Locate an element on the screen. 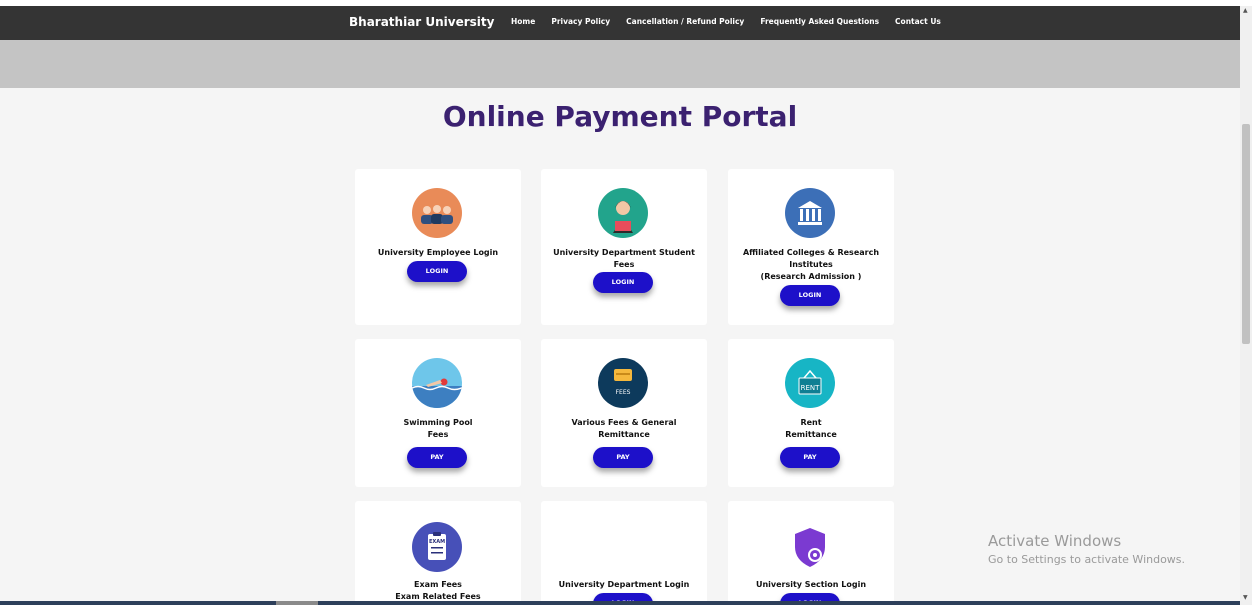  horizontal-scrollbar-thumb is located at coordinates (297, 603).